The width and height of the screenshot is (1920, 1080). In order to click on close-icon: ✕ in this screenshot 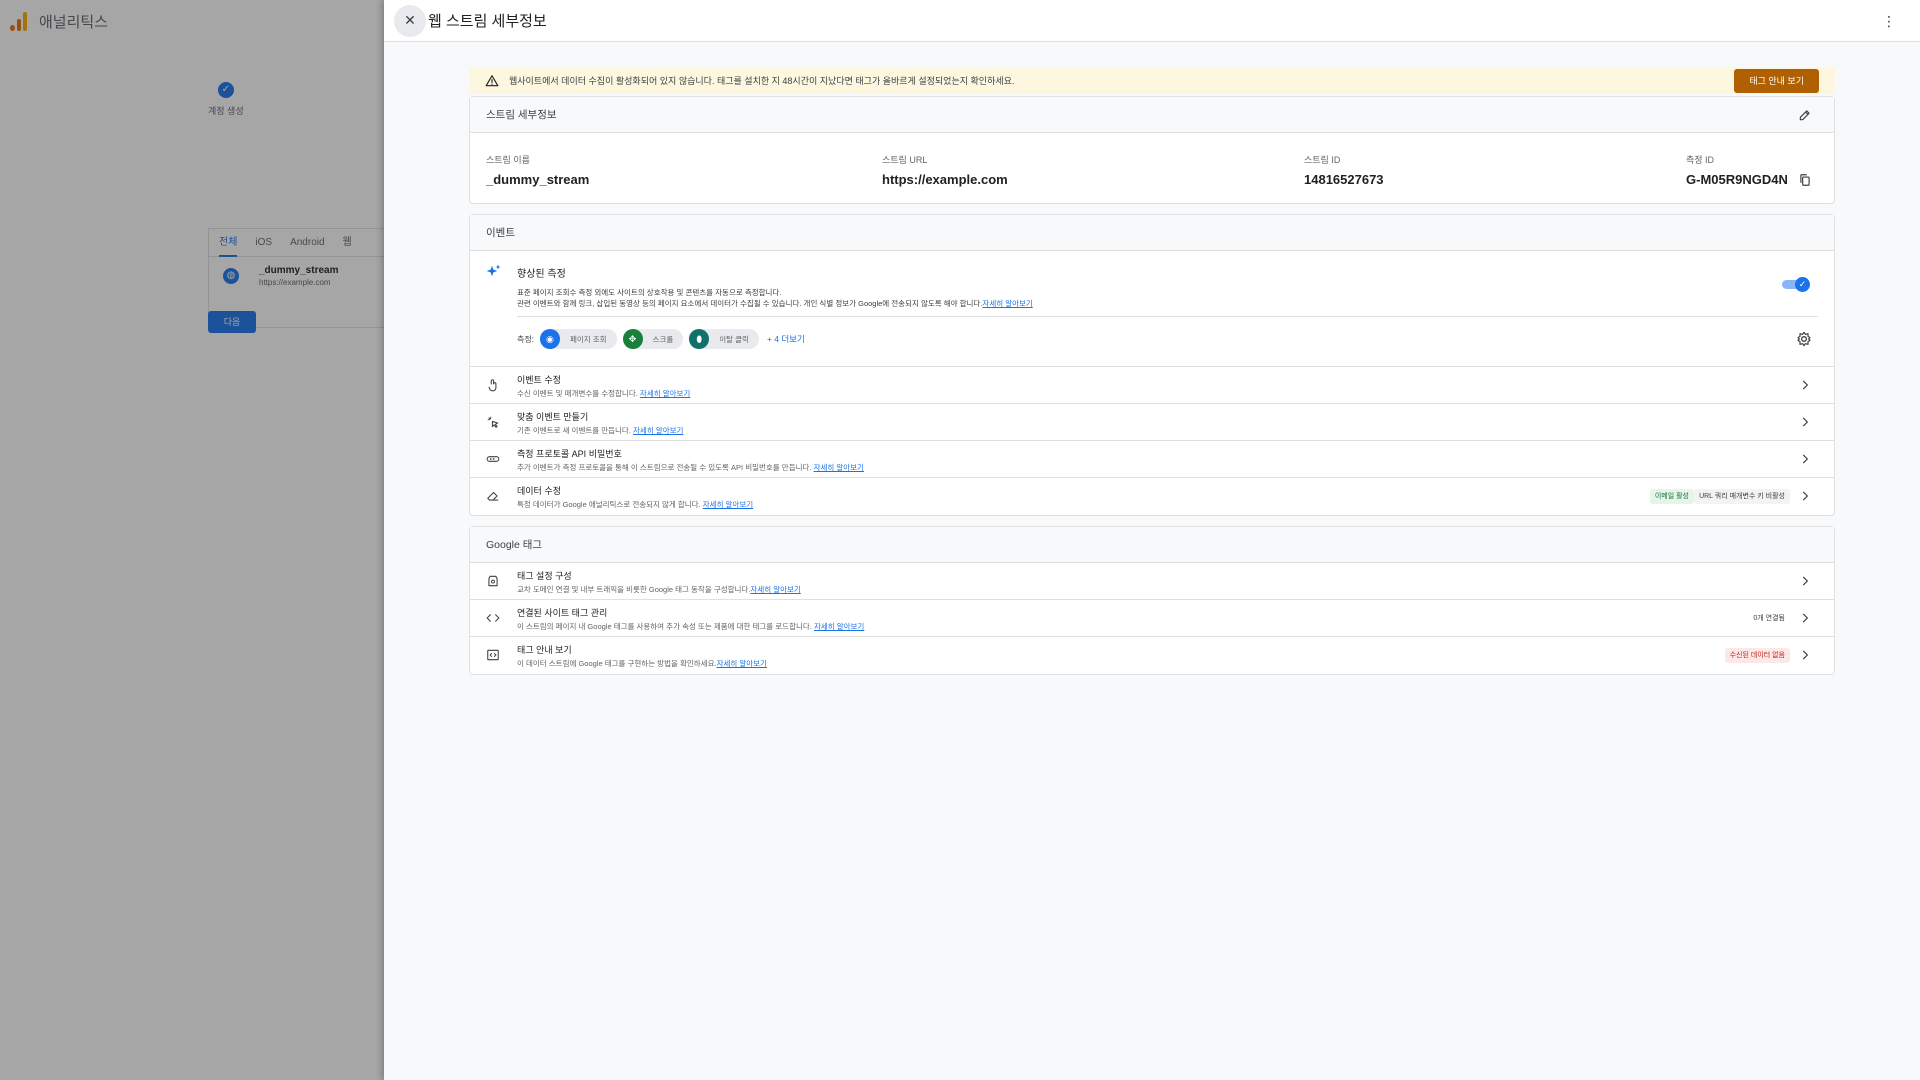, I will do `click(410, 20)`.